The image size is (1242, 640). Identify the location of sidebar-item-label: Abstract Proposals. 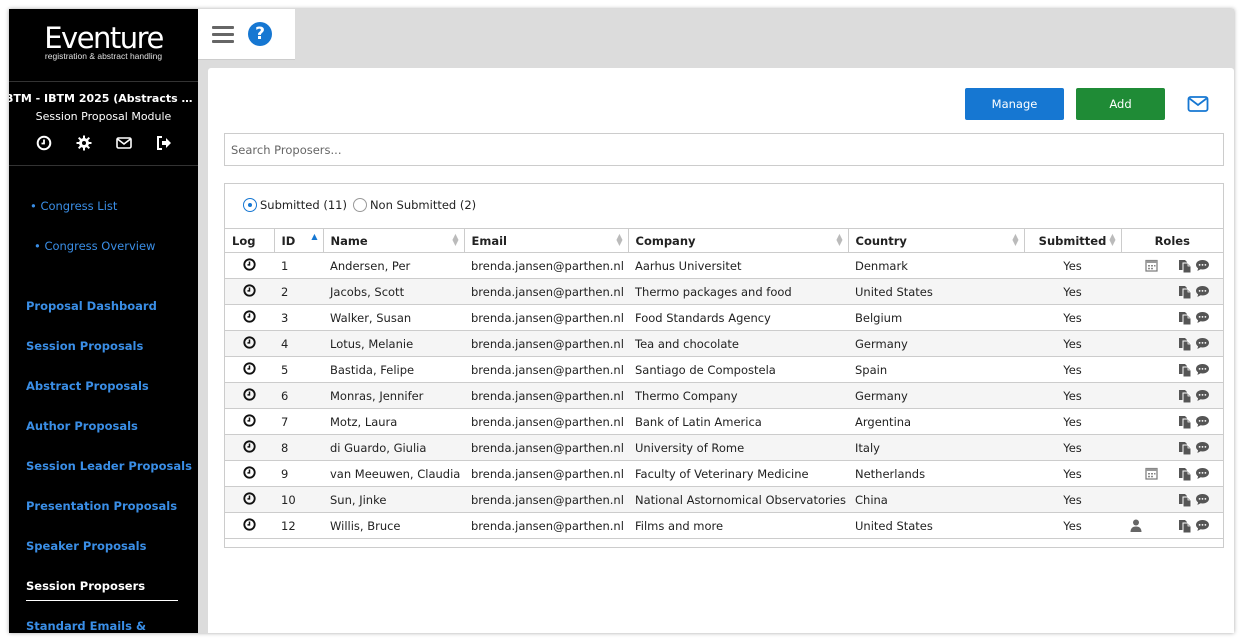
(87, 386).